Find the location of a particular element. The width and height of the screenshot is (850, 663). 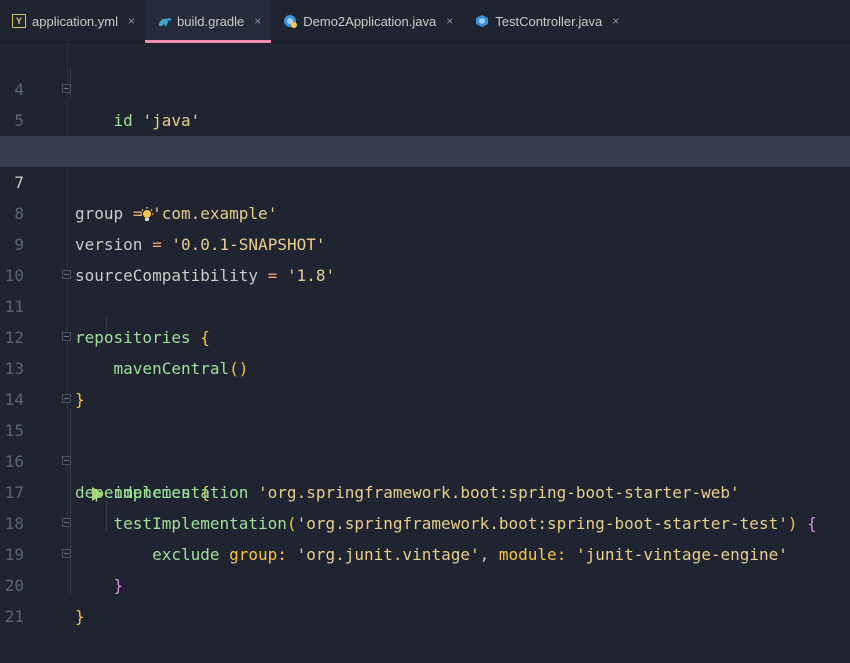

tab-build-gradle: build.gradle × is located at coordinates (208, 21).